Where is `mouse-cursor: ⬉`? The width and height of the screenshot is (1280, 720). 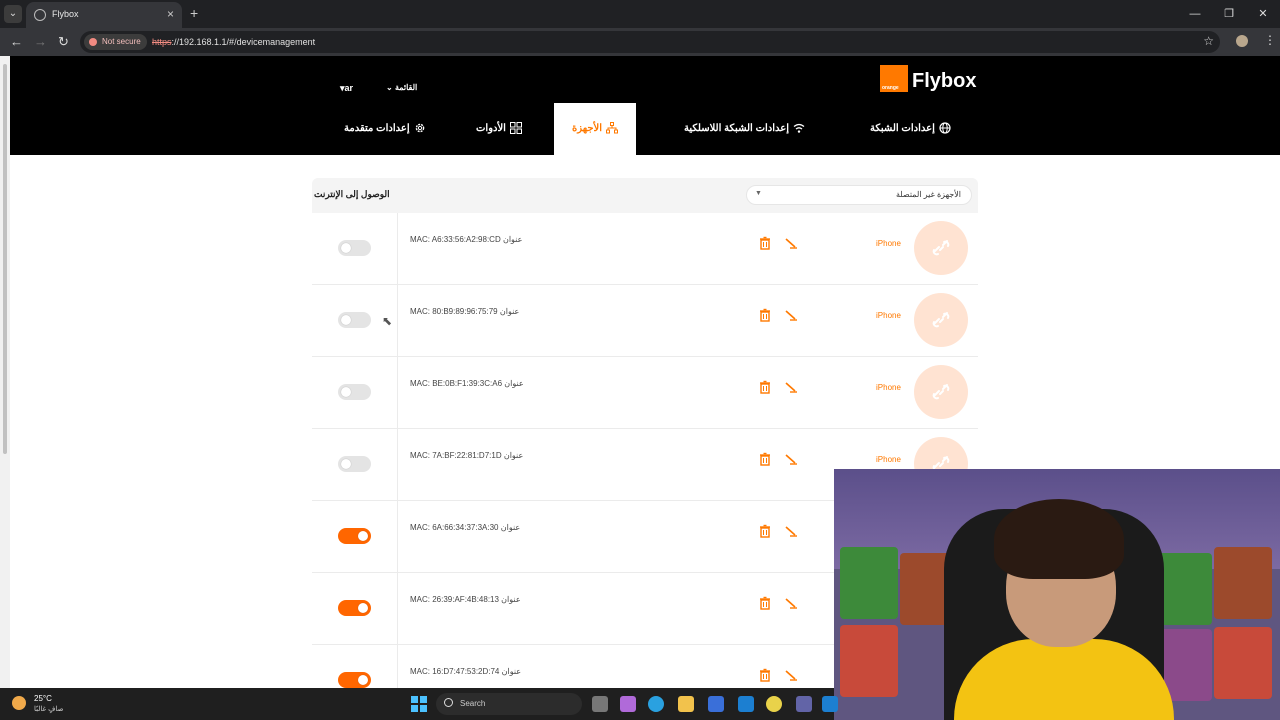 mouse-cursor: ⬉ is located at coordinates (387, 321).